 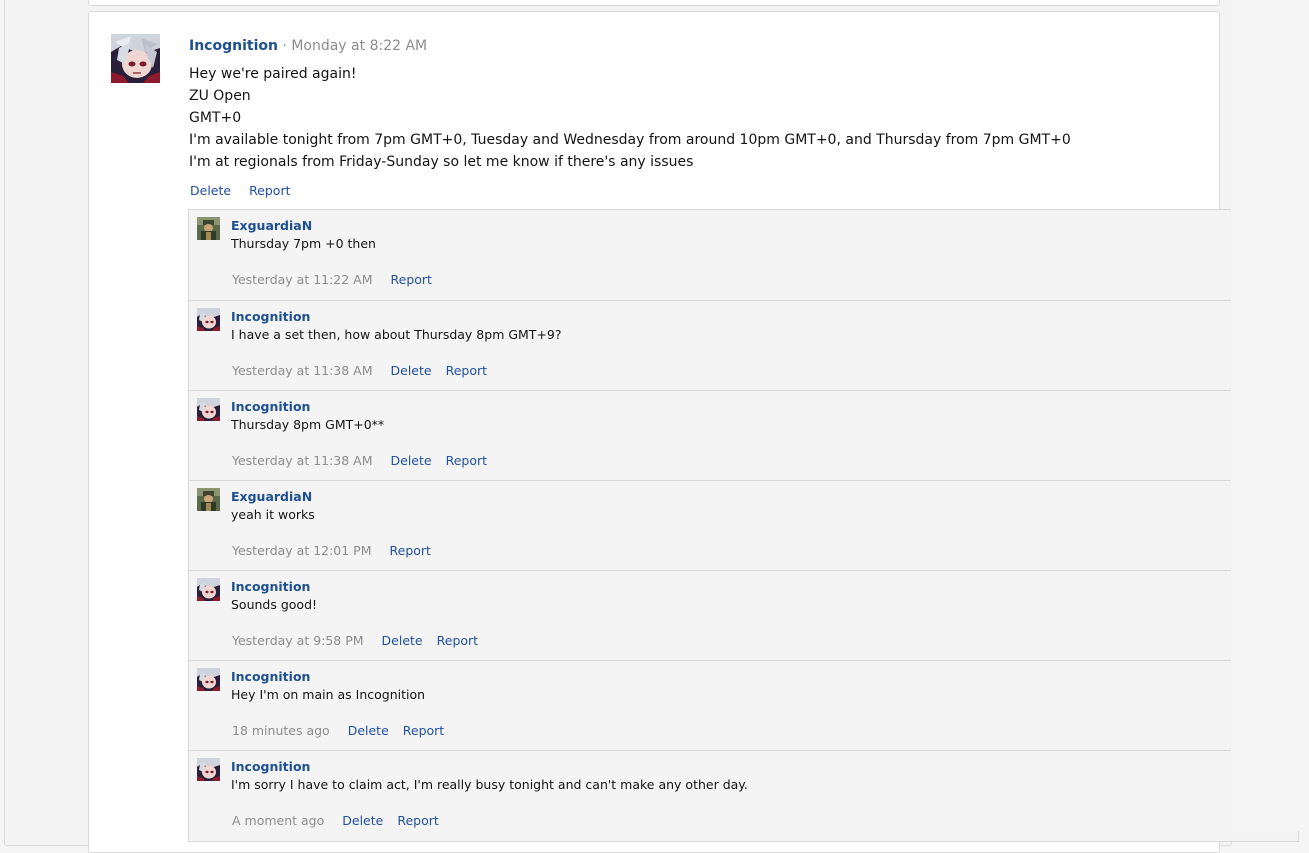 I want to click on comment-meta: A moment ago Delete Report, so click(x=342, y=820).